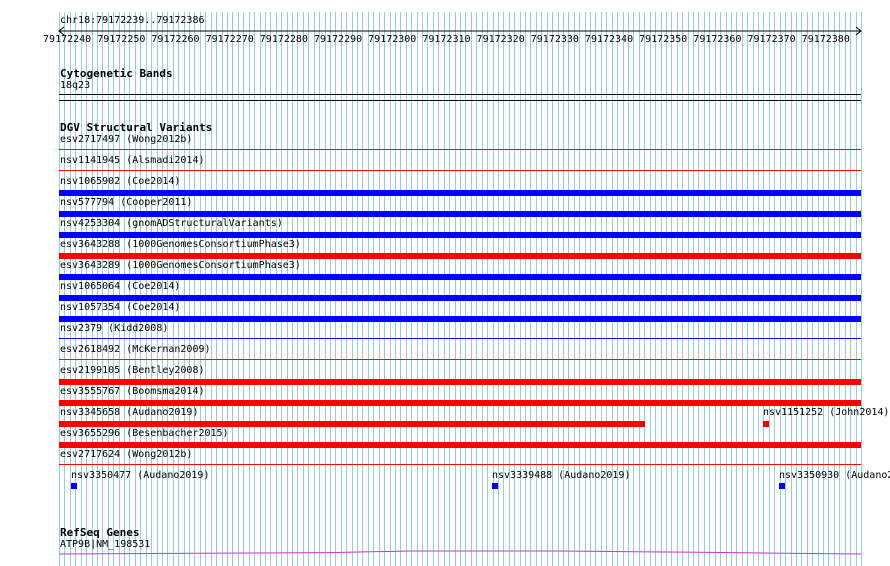 Image resolution: width=890 pixels, height=566 pixels. What do you see at coordinates (132, 392) in the screenshot?
I see `variant-label: esv3555767 (Boomsma2014)` at bounding box center [132, 392].